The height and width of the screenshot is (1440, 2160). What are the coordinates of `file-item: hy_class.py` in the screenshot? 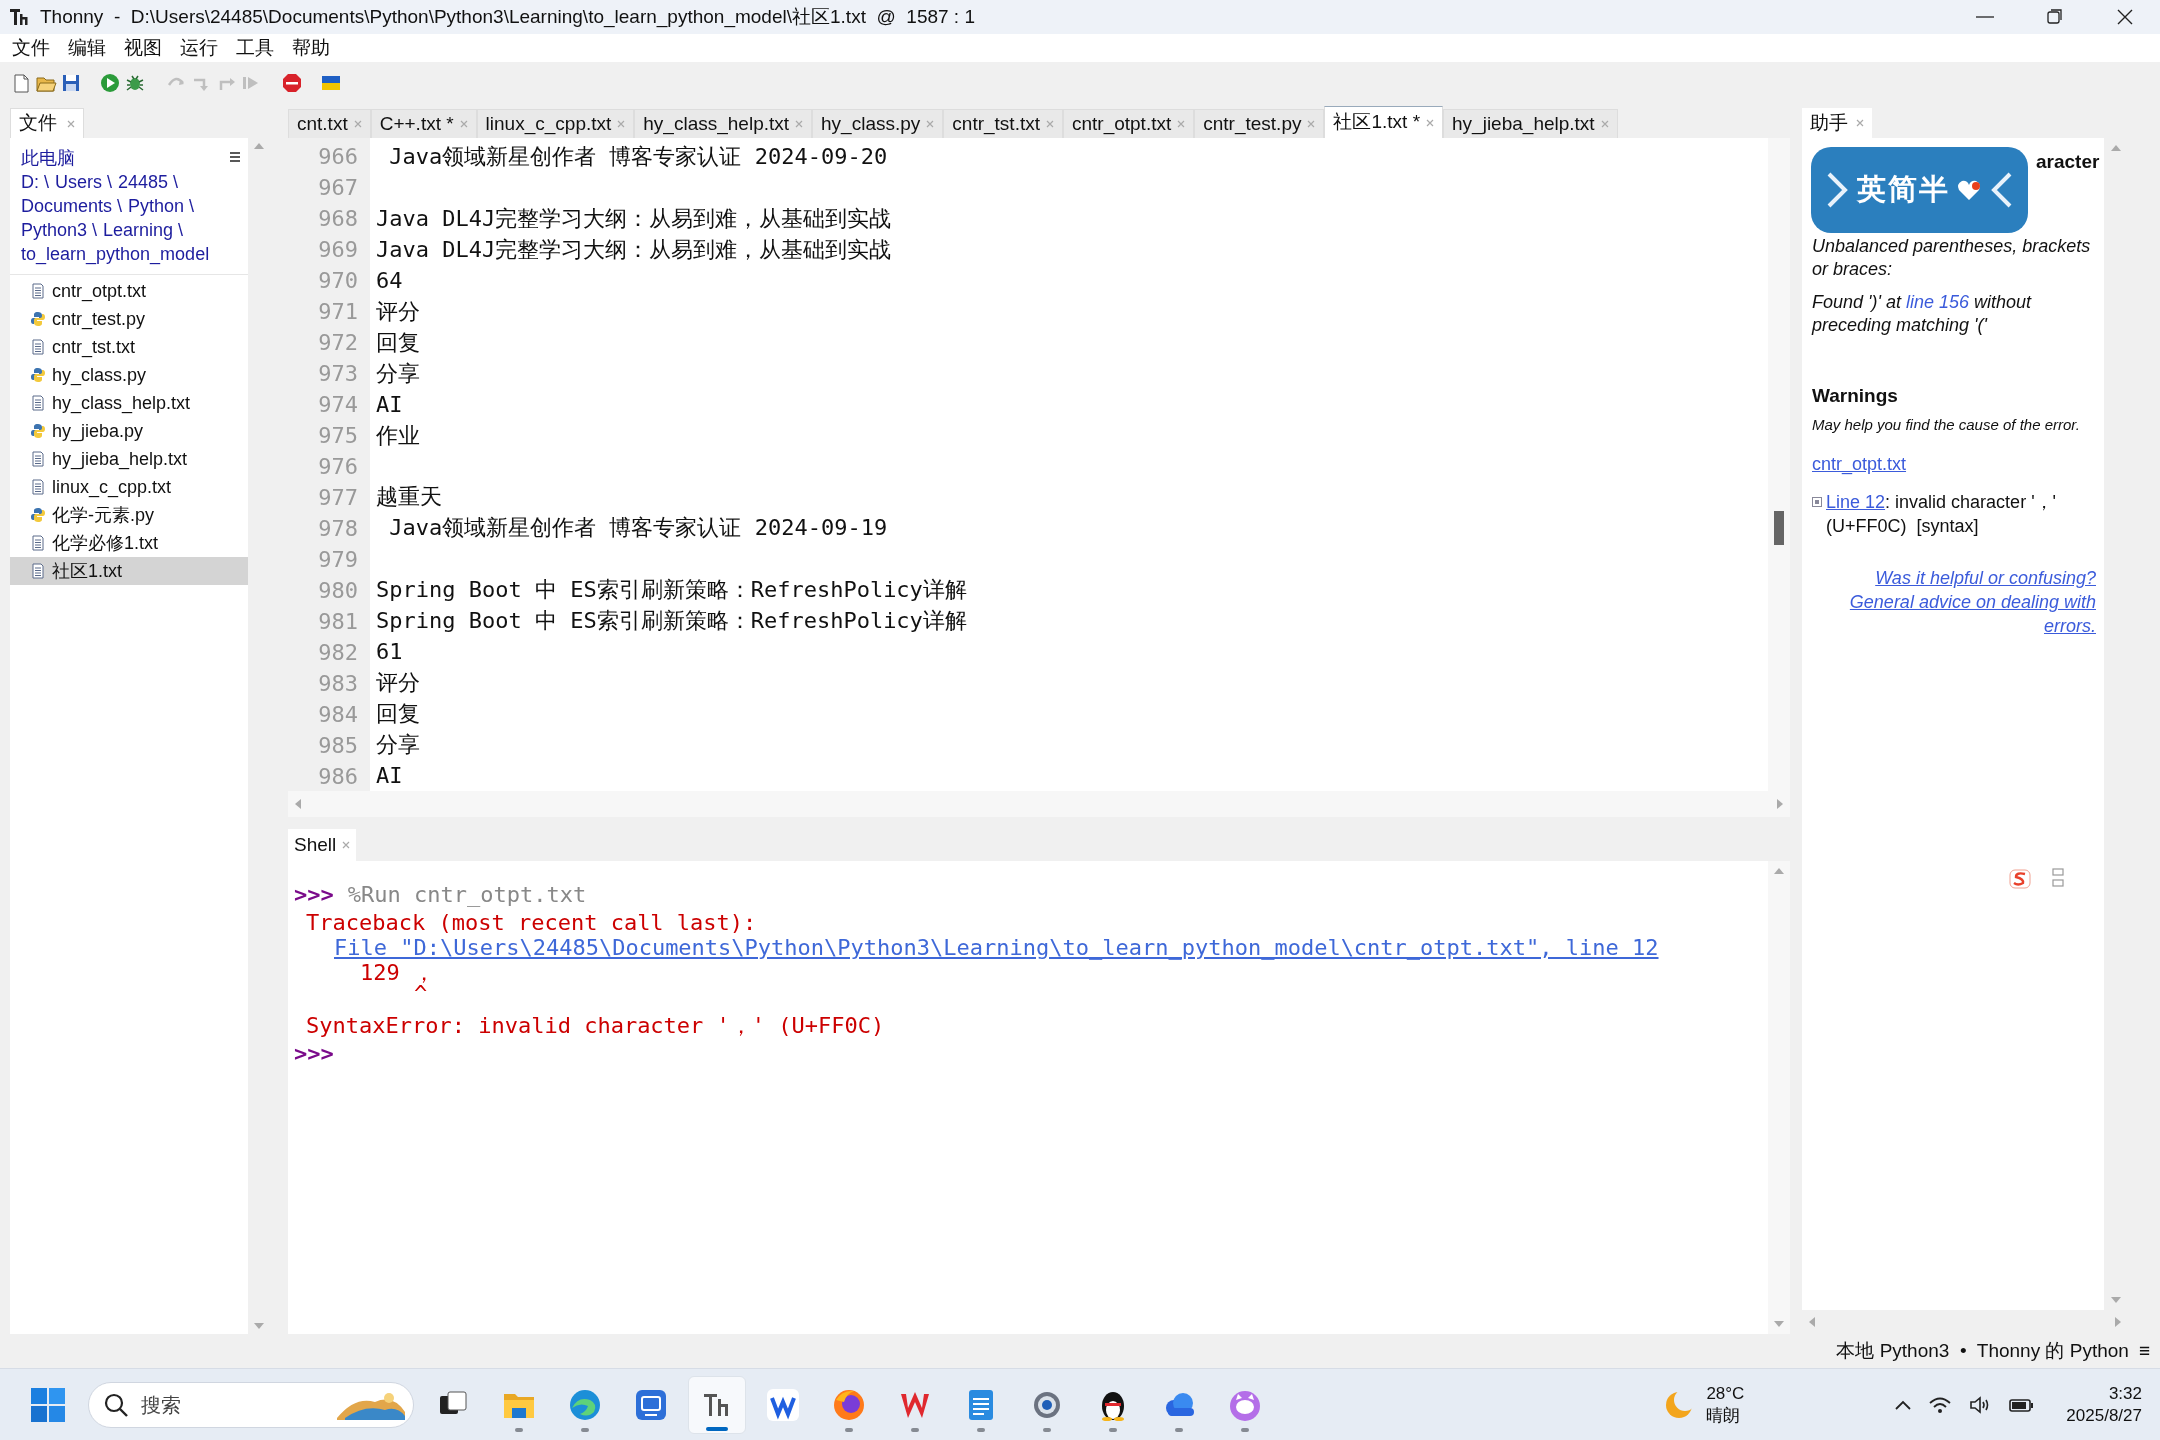 It's located at (129, 375).